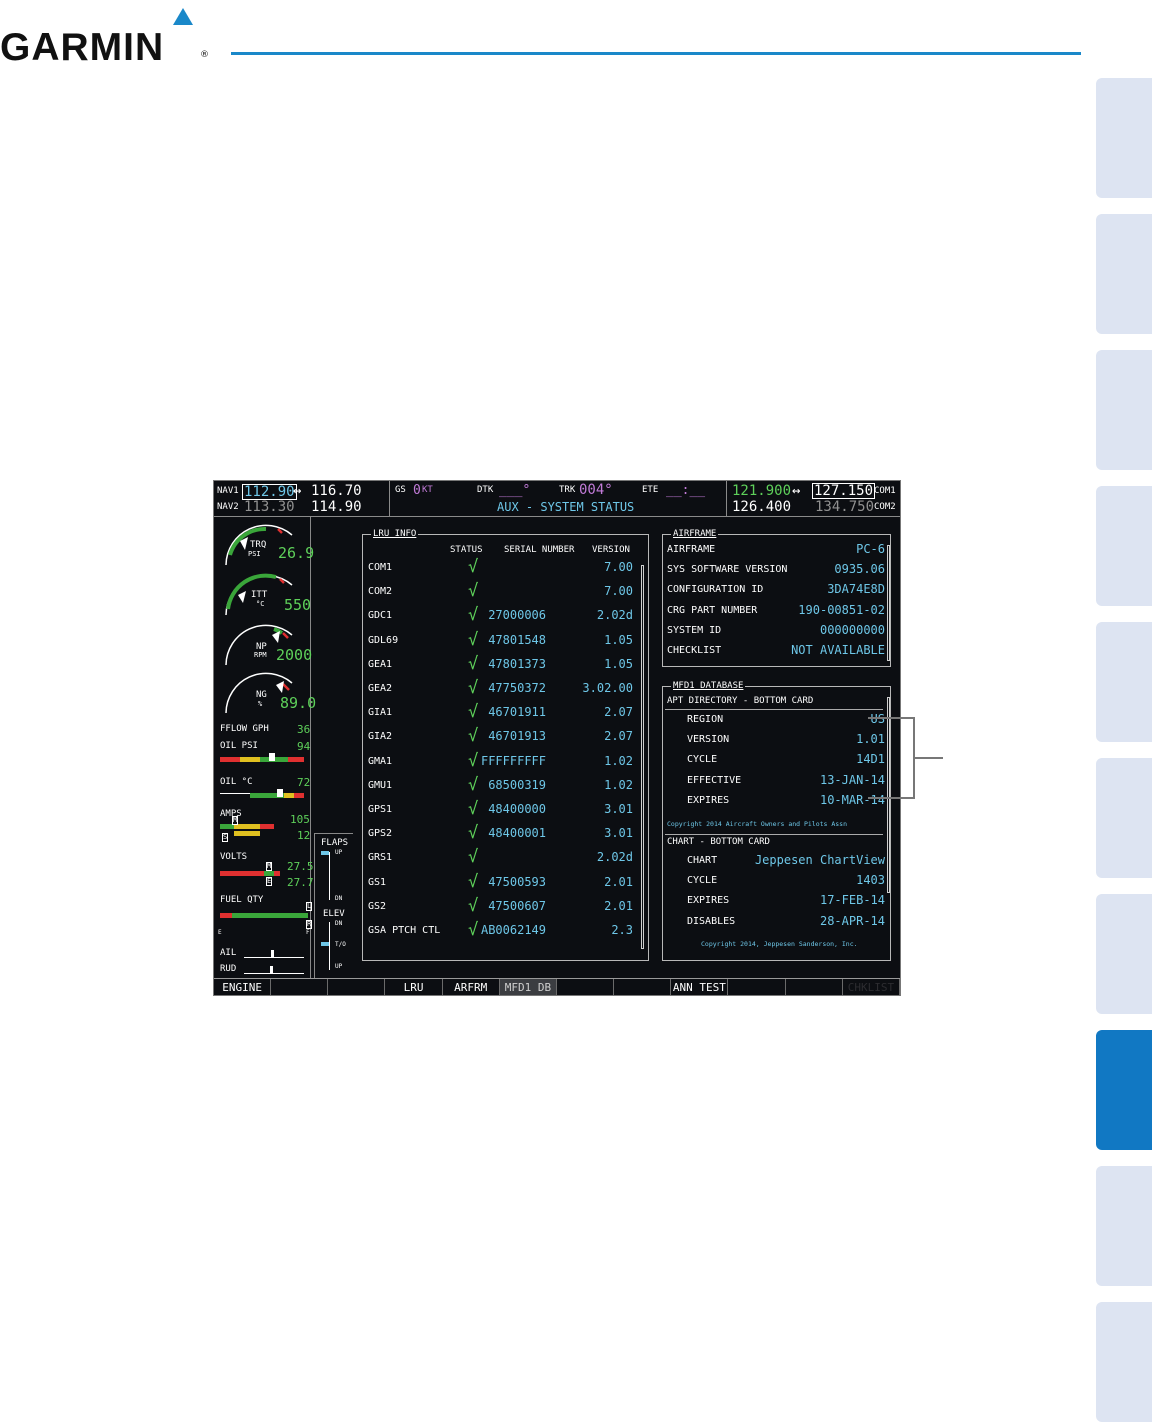 The width and height of the screenshot is (1152, 1428). What do you see at coordinates (471, 987) in the screenshot?
I see `softkey-5: ARFRM` at bounding box center [471, 987].